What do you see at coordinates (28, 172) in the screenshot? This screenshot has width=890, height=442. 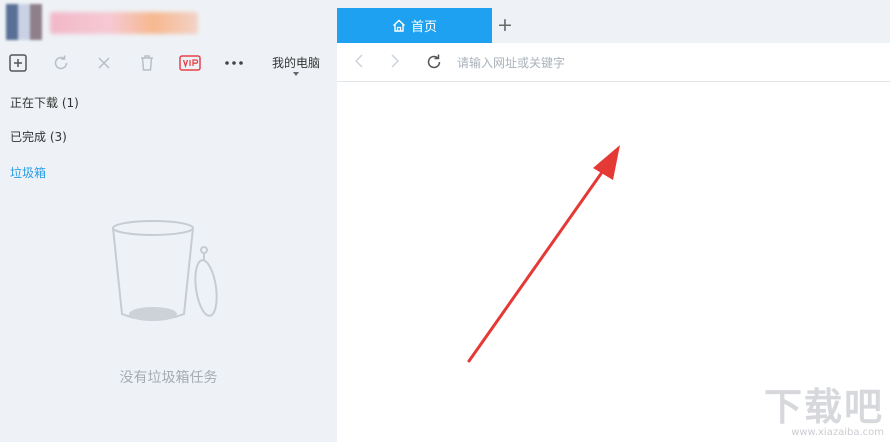 I see `sidebar-item-trash: 垃圾箱` at bounding box center [28, 172].